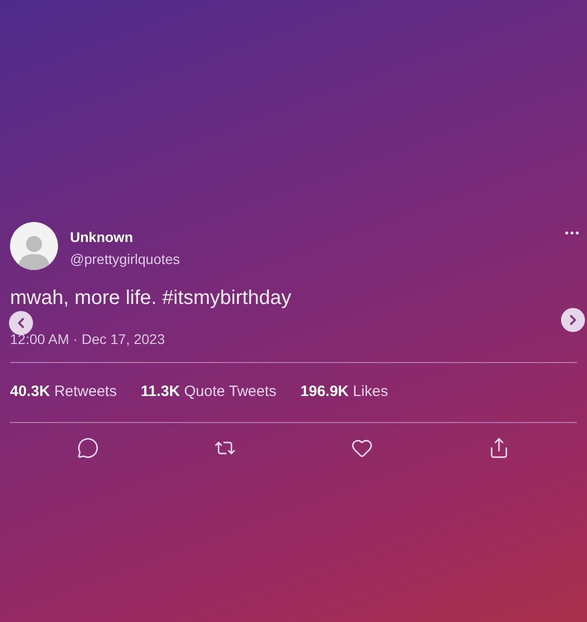 The height and width of the screenshot is (622, 587). What do you see at coordinates (21, 323) in the screenshot?
I see `previous-button` at bounding box center [21, 323].